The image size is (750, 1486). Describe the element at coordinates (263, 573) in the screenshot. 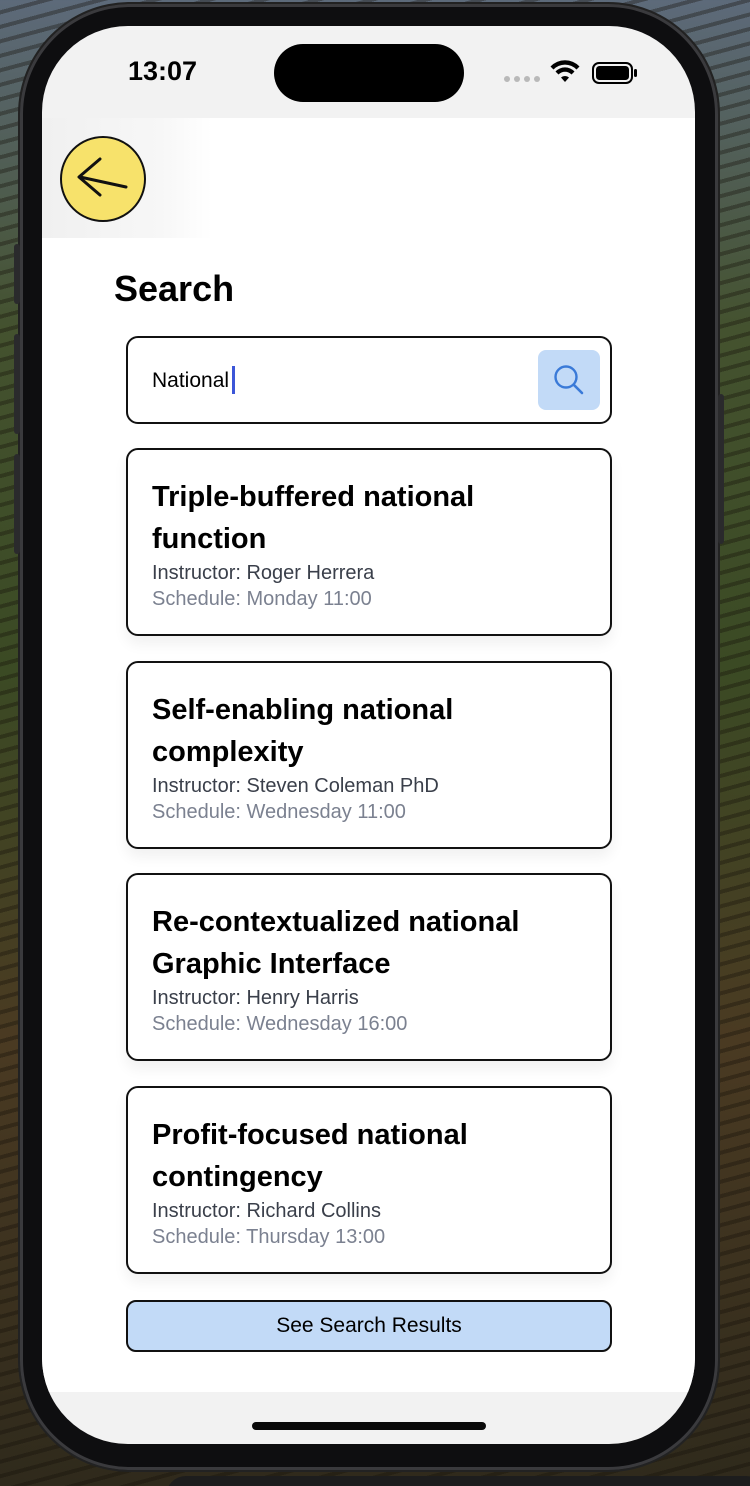

I see `course-instructor: Instructor: Roger Herrera` at that location.